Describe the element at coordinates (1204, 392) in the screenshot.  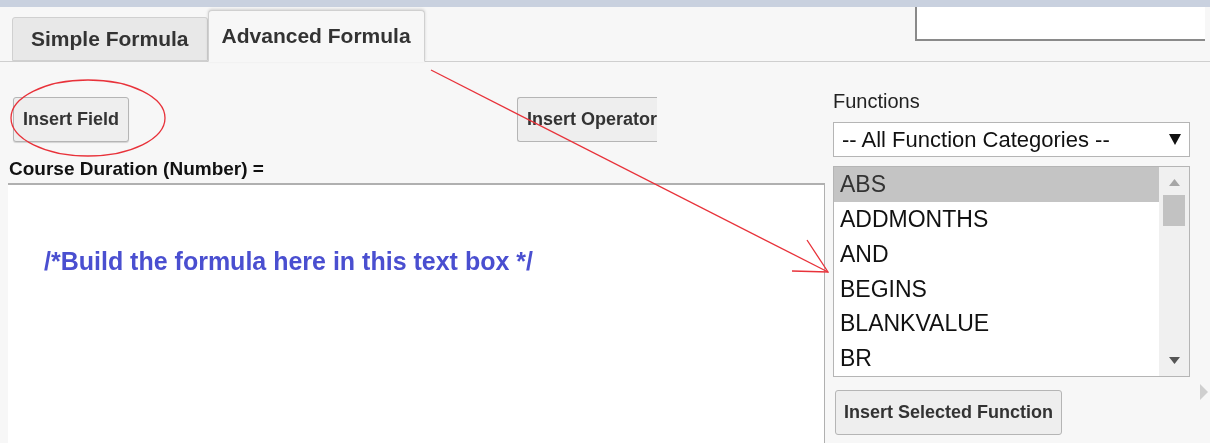
I see `expand-arrow-icon` at that location.